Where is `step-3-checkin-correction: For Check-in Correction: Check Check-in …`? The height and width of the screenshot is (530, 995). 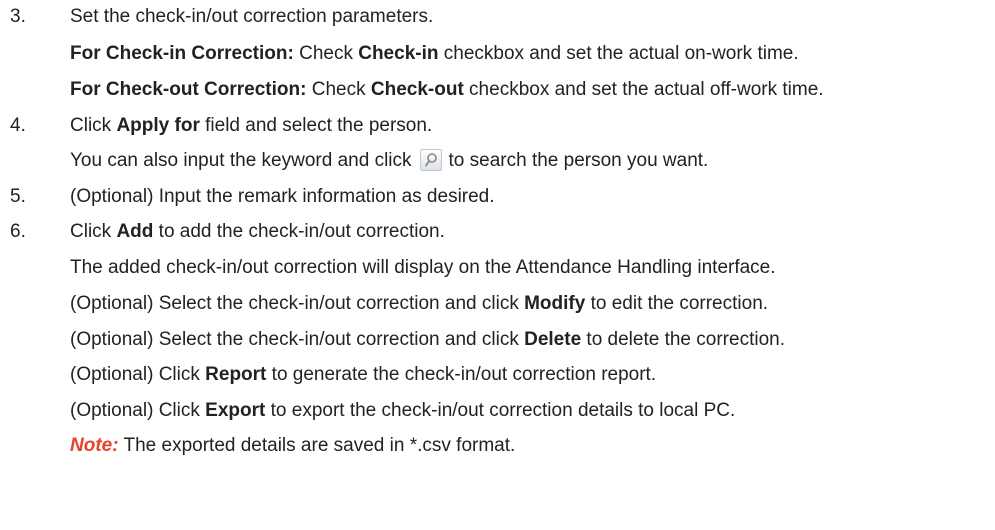
step-3-checkin-correction: For Check-in Correction: Check Check-in … is located at coordinates (434, 54).